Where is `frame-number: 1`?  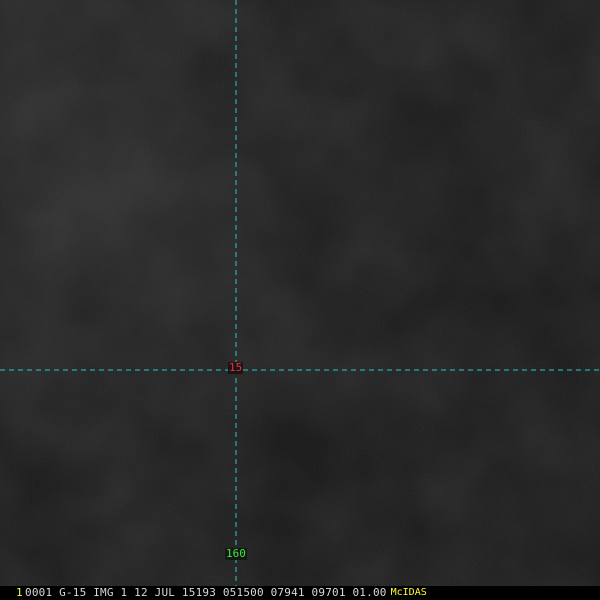 frame-number: 1 is located at coordinates (19, 592).